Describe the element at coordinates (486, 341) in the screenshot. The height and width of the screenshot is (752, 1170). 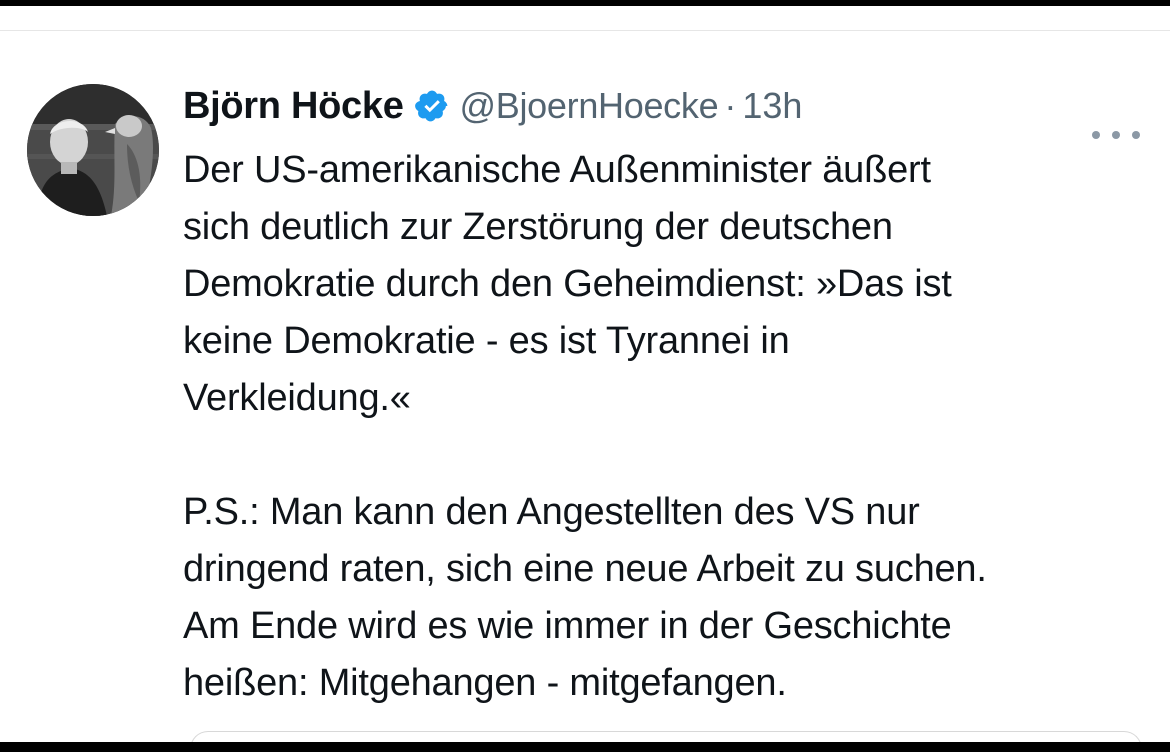
I see `text-line: keine Demokratie - es ist Tyrannei in` at that location.